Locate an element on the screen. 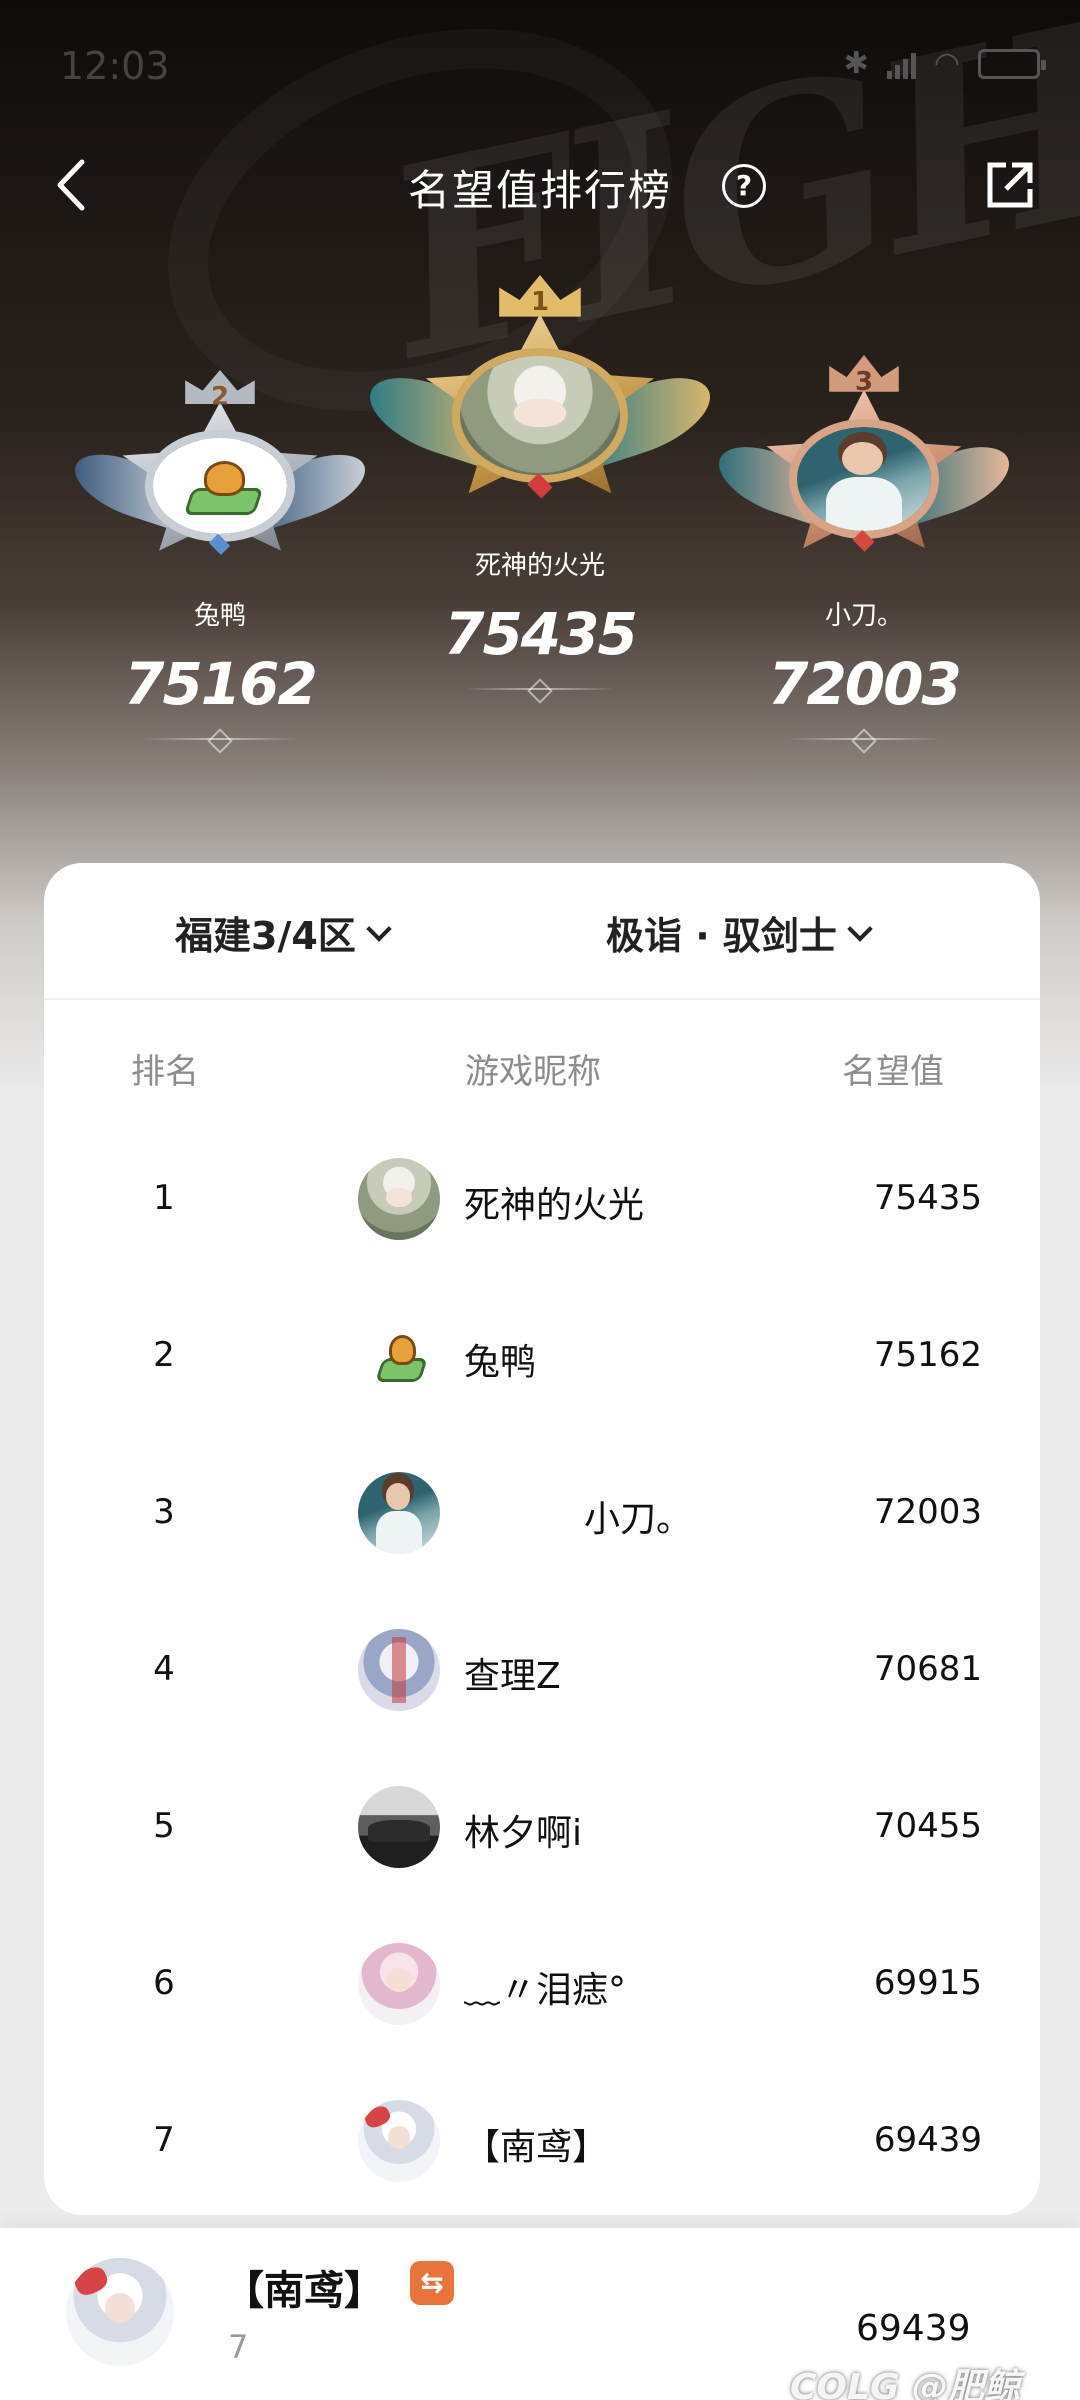 This screenshot has height=2400, width=1080. class-dropdown: 极诣 · 驭剑士 is located at coordinates (739, 932).